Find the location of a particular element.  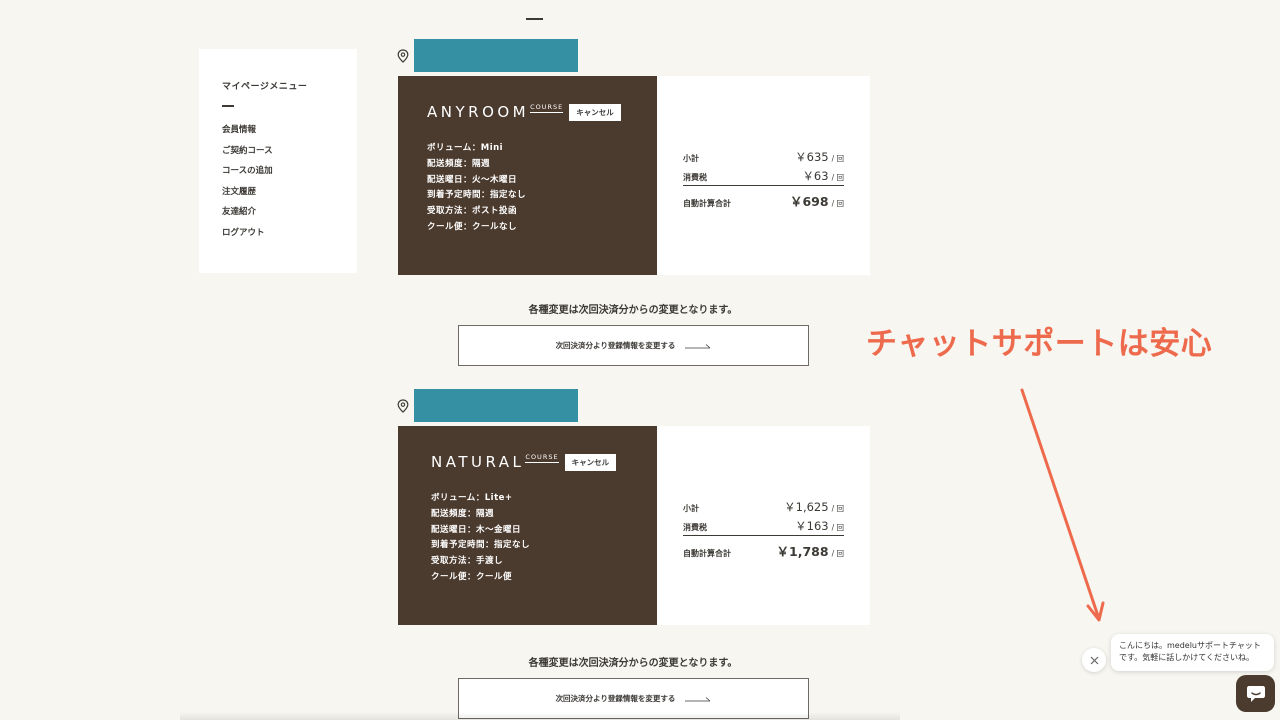

chat-launcher-button is located at coordinates (1255, 693).